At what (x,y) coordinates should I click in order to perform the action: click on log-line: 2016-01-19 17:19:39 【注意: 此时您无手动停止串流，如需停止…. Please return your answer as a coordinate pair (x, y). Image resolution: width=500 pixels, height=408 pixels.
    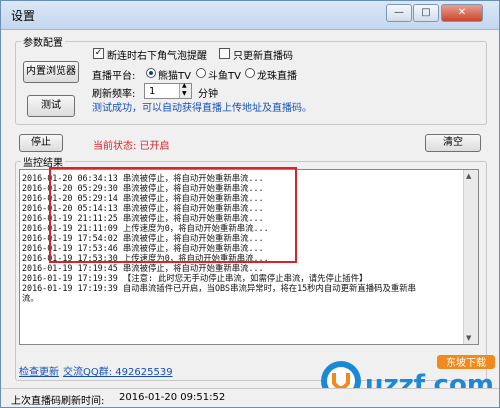
    Looking at the image, I should click on (195, 278).